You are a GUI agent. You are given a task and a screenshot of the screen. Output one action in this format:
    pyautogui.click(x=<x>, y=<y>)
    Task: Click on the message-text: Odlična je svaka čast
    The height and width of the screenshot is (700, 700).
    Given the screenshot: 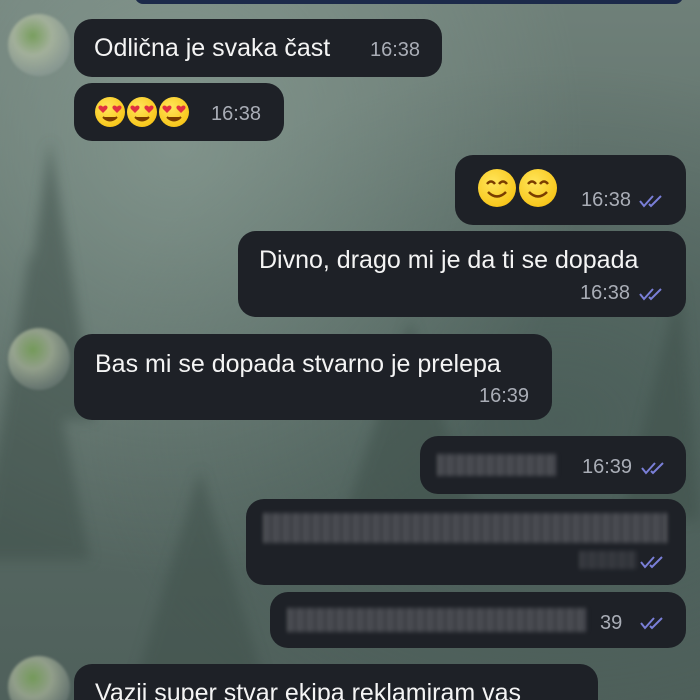 What is the action you would take?
    pyautogui.click(x=212, y=48)
    